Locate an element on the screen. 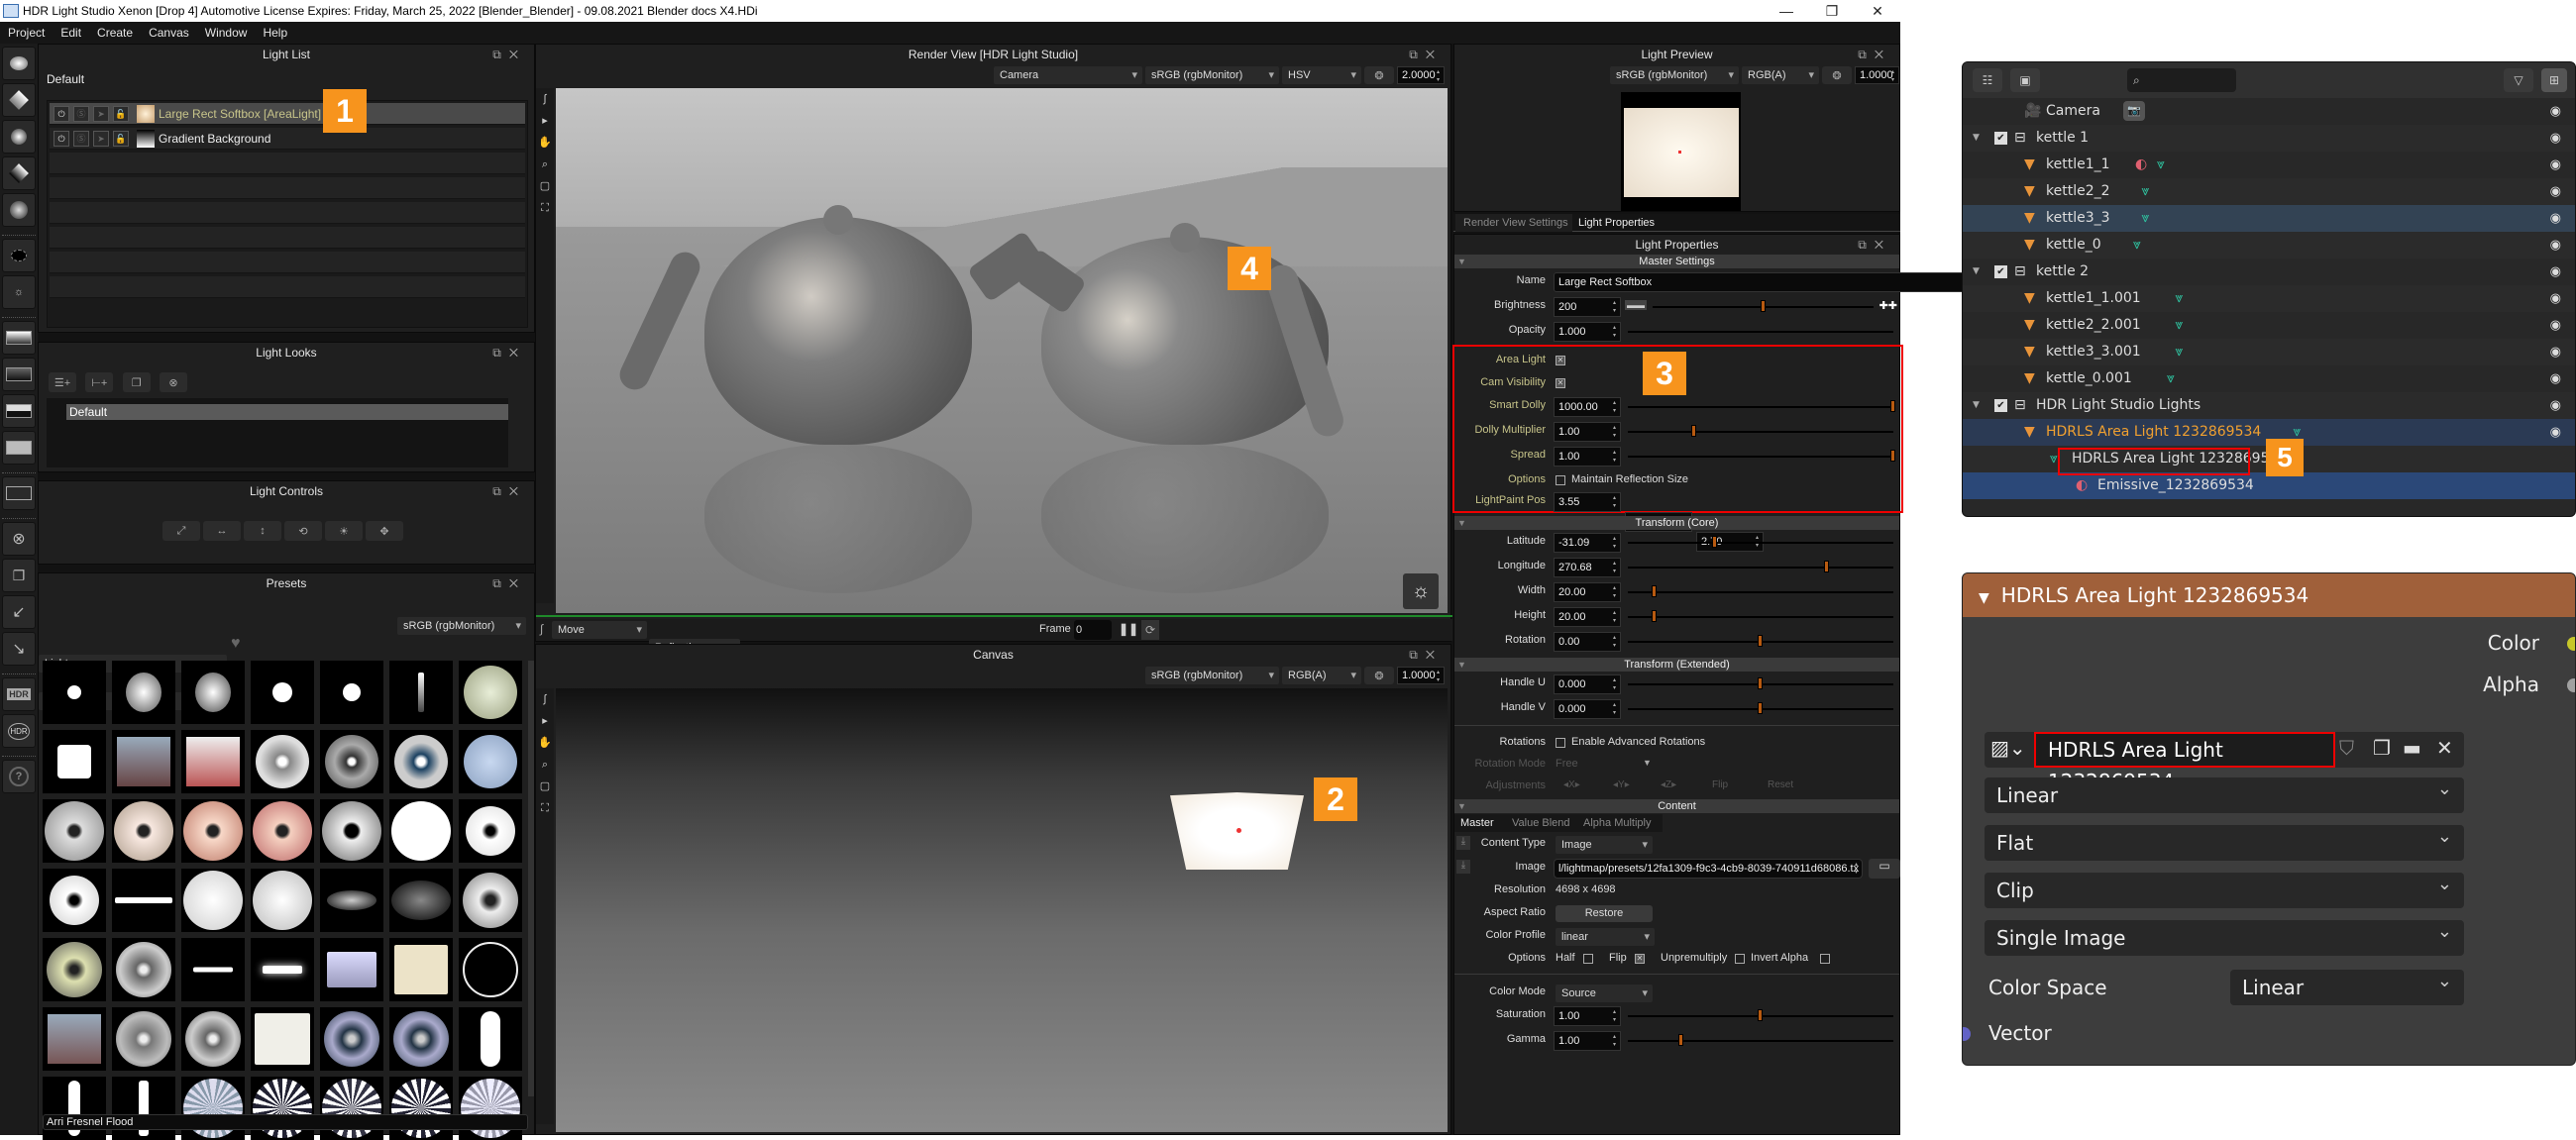 The image size is (2576, 1140). opacity-field: 1.000 is located at coordinates (1587, 332).